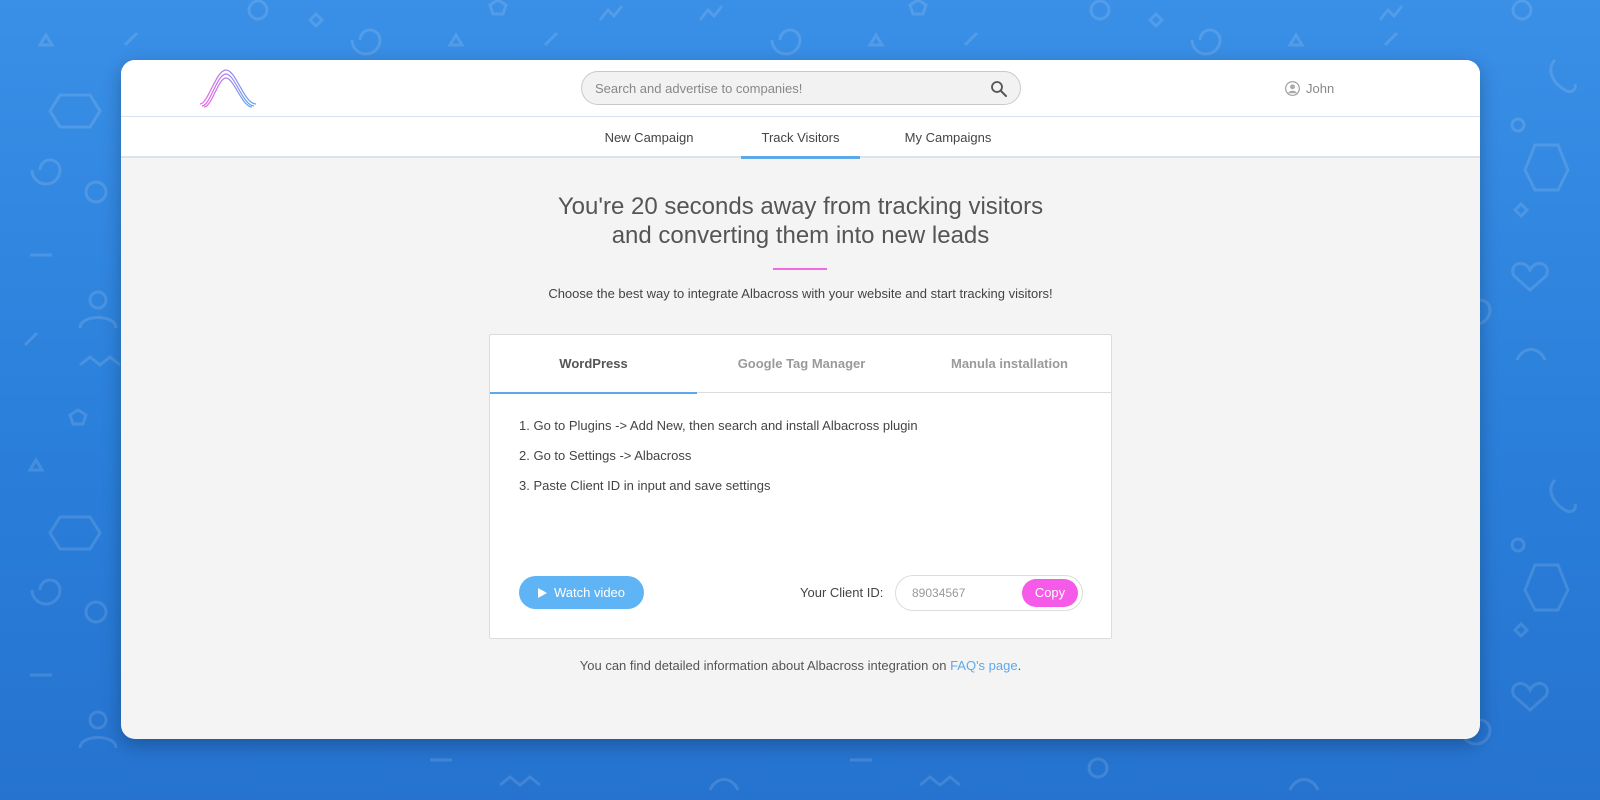 The image size is (1600, 800). I want to click on nav-track-visitors: Track Visitors, so click(800, 138).